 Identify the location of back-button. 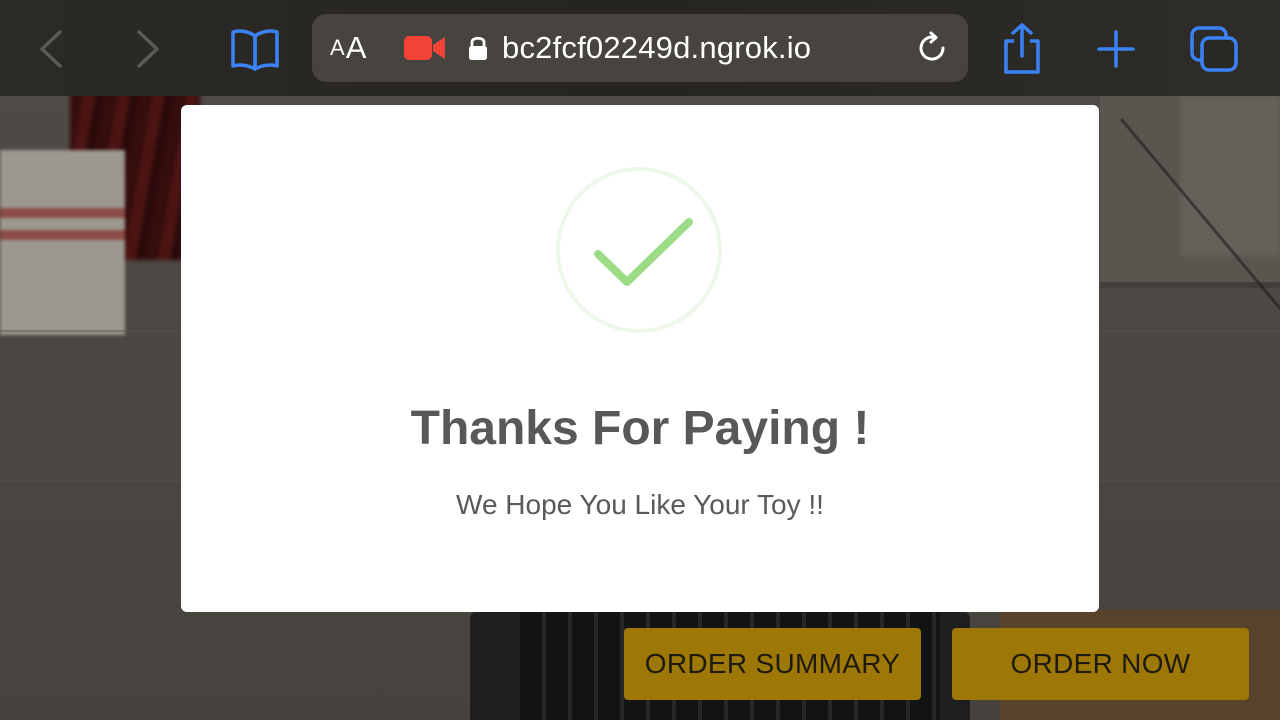
(53, 49).